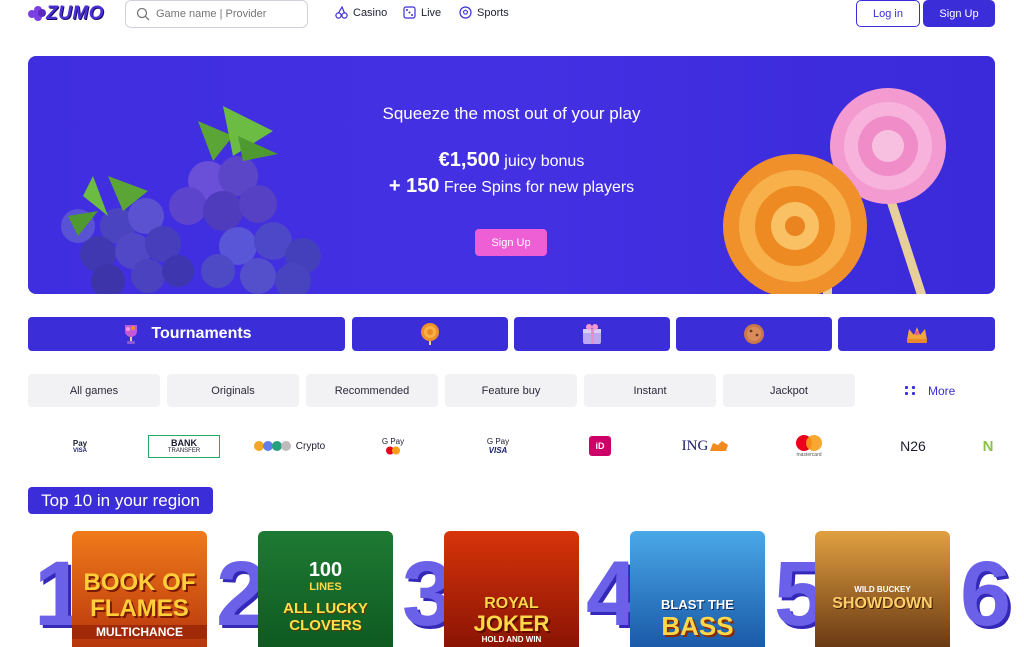 The width and height of the screenshot is (1024, 647). Describe the element at coordinates (80, 443) in the screenshot. I see `apple-pay-label: Pay` at that location.